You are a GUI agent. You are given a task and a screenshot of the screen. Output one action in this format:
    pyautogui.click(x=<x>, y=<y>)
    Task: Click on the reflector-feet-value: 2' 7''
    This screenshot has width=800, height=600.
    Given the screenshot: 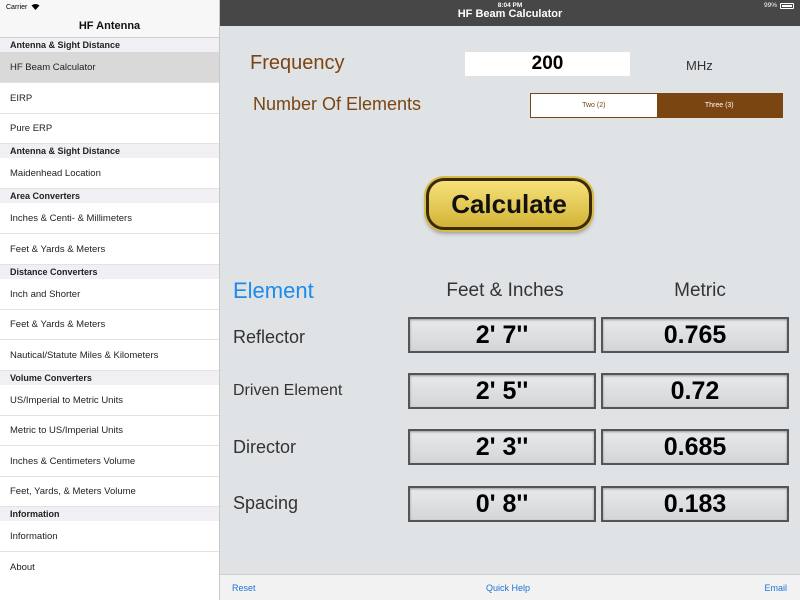 What is the action you would take?
    pyautogui.click(x=502, y=335)
    